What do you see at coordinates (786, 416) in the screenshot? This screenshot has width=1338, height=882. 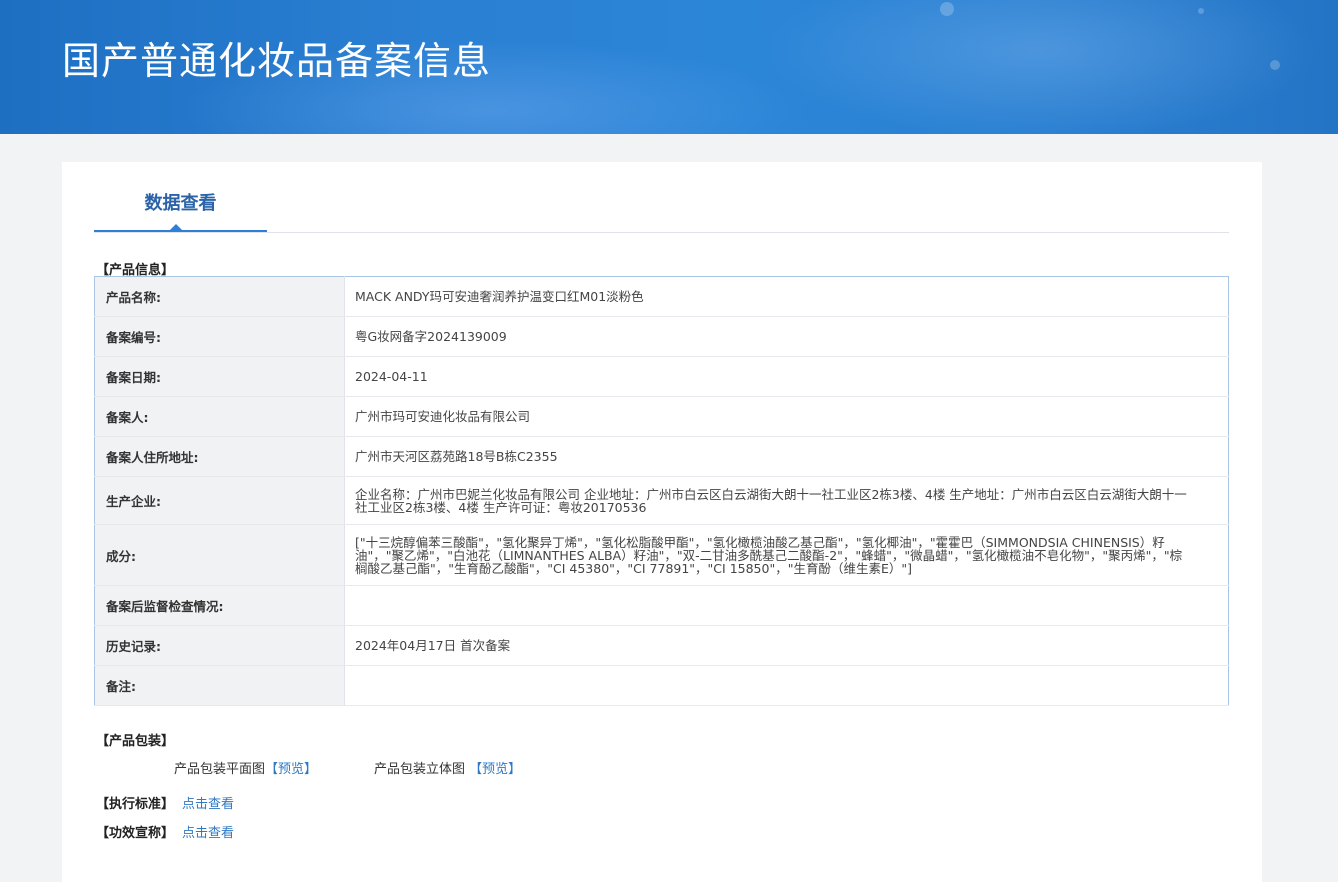 I see `row-value: 广州市玛可安迪化妆品有限公司` at bounding box center [786, 416].